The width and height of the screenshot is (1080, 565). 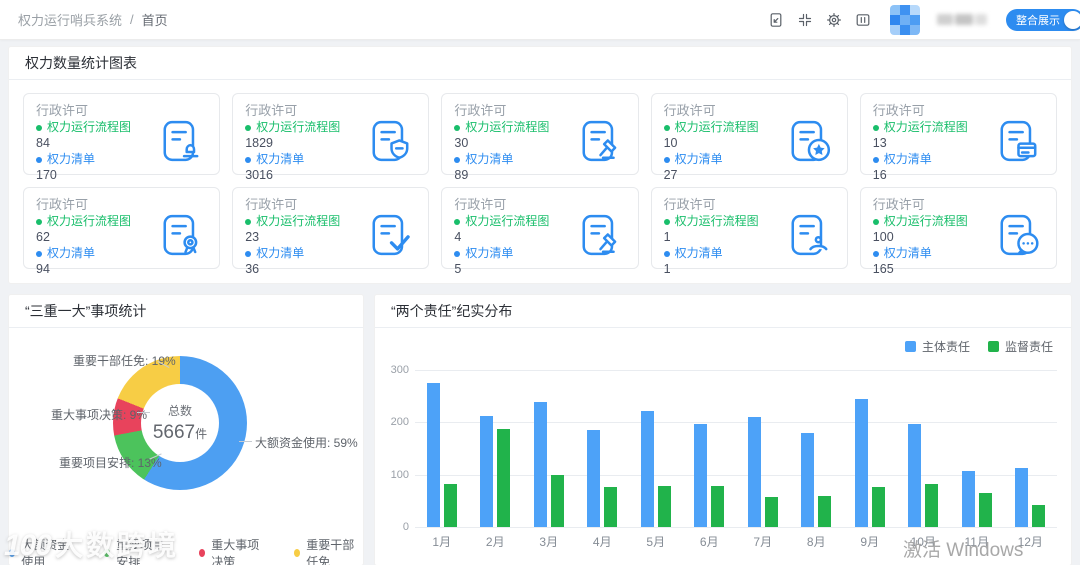 I want to click on donut-label-cadre: 重要干部任免: 19%, so click(x=124, y=361).